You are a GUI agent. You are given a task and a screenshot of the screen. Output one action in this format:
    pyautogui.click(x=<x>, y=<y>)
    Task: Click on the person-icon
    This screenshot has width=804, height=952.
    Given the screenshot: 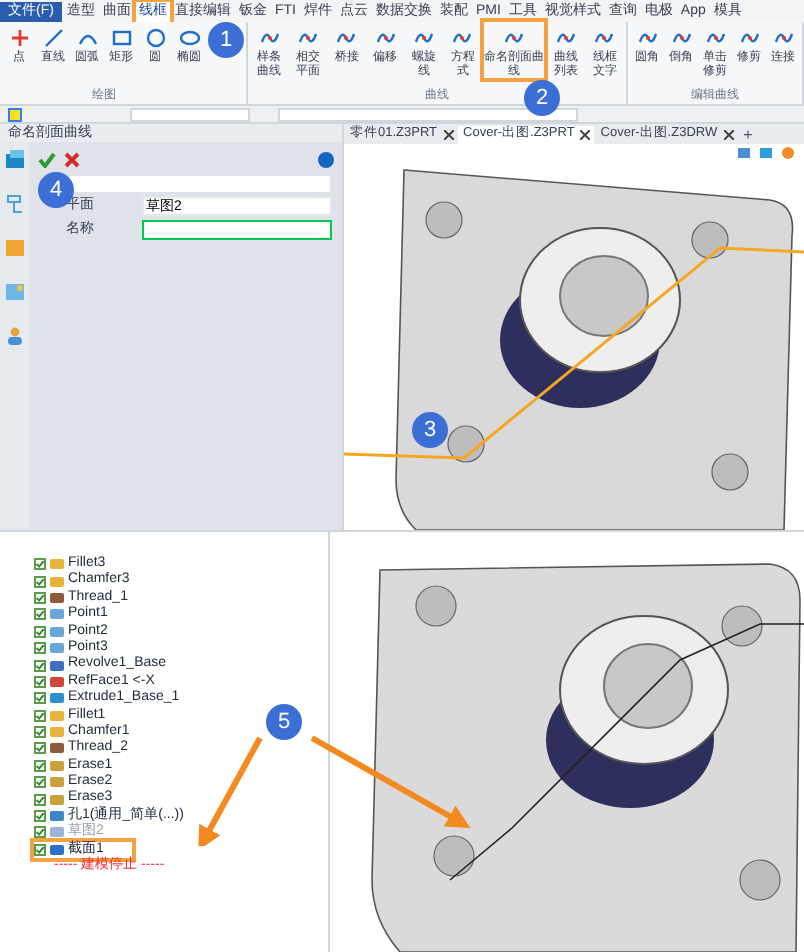 What is the action you would take?
    pyautogui.click(x=15, y=336)
    